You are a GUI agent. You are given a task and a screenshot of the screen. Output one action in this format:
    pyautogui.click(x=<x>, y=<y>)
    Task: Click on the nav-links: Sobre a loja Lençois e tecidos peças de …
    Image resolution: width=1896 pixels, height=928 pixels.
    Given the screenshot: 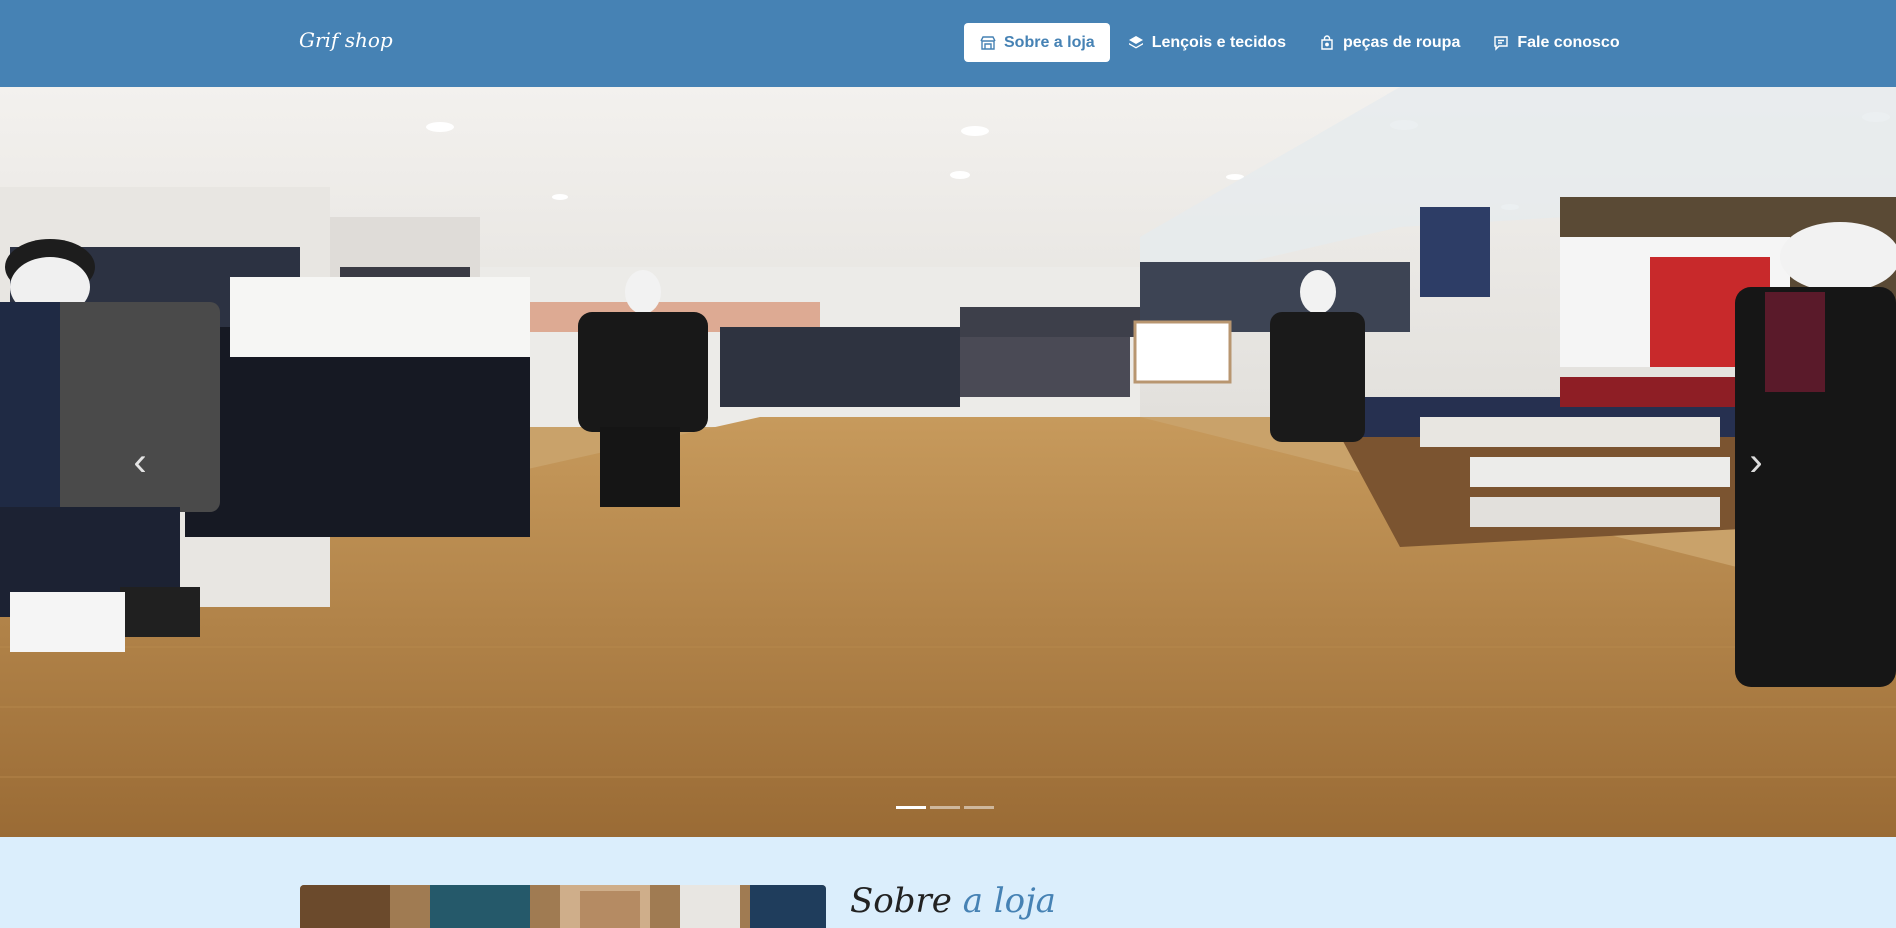 What is the action you would take?
    pyautogui.click(x=1300, y=42)
    